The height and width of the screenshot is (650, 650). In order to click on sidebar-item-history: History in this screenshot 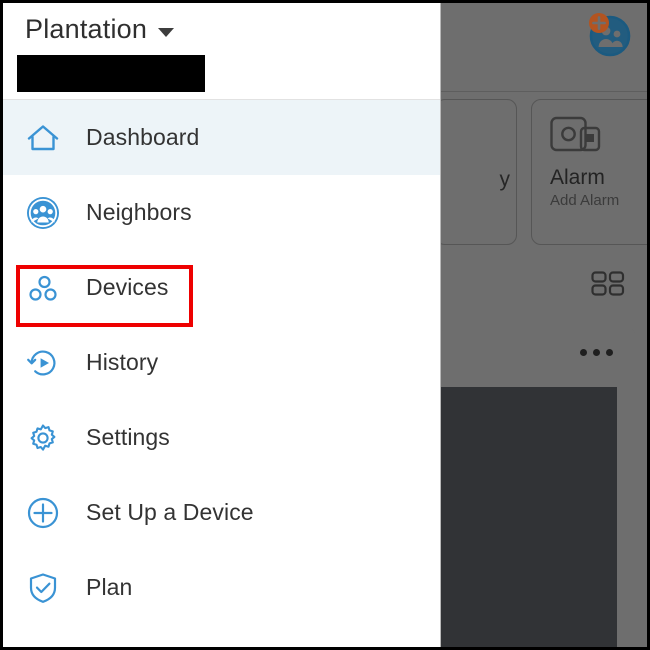, I will do `click(221, 362)`.